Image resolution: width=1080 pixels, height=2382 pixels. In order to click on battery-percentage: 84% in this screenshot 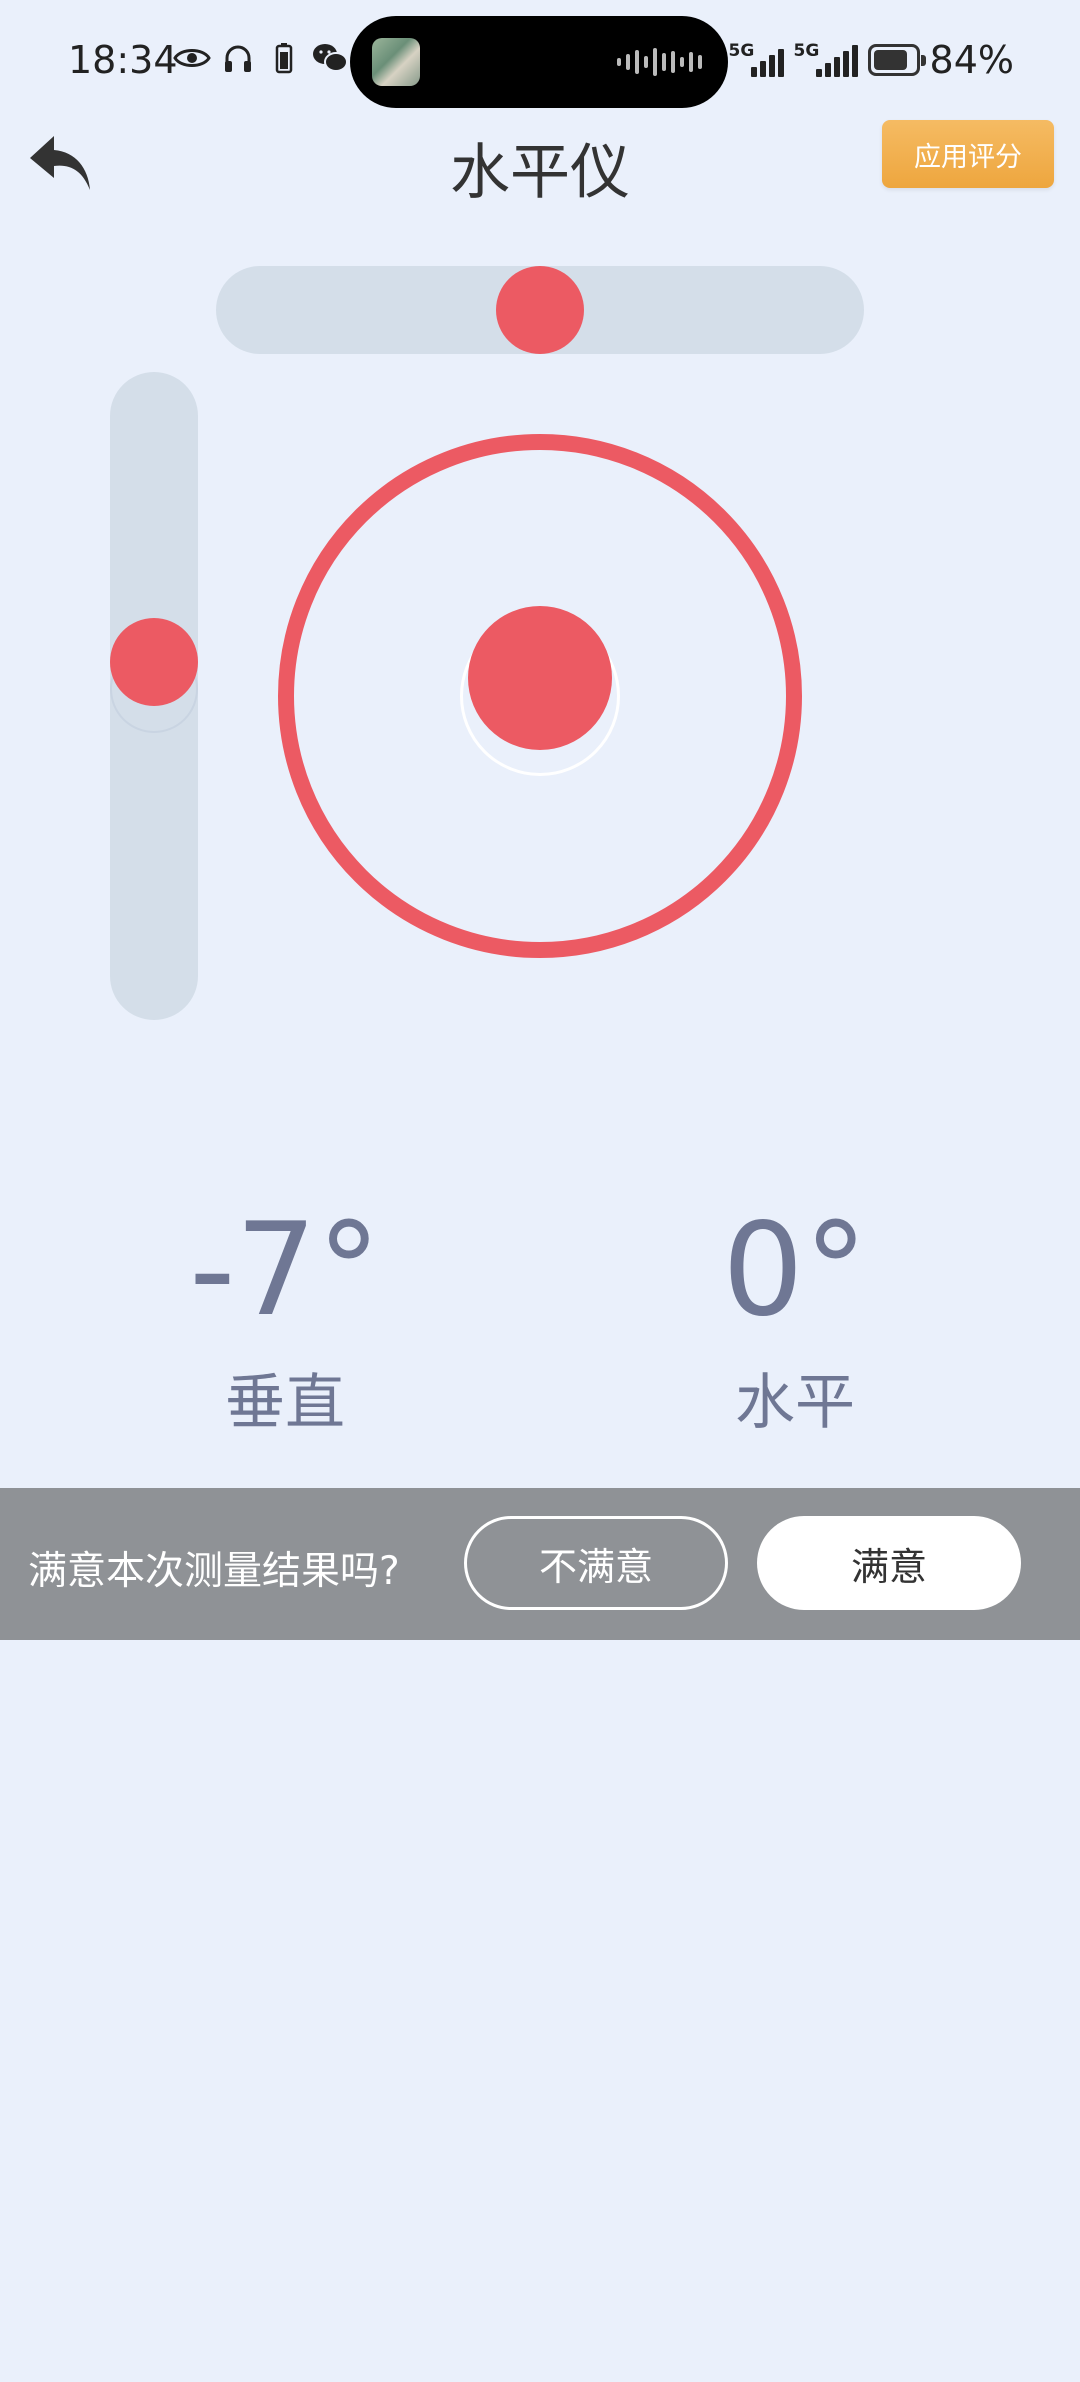, I will do `click(971, 60)`.